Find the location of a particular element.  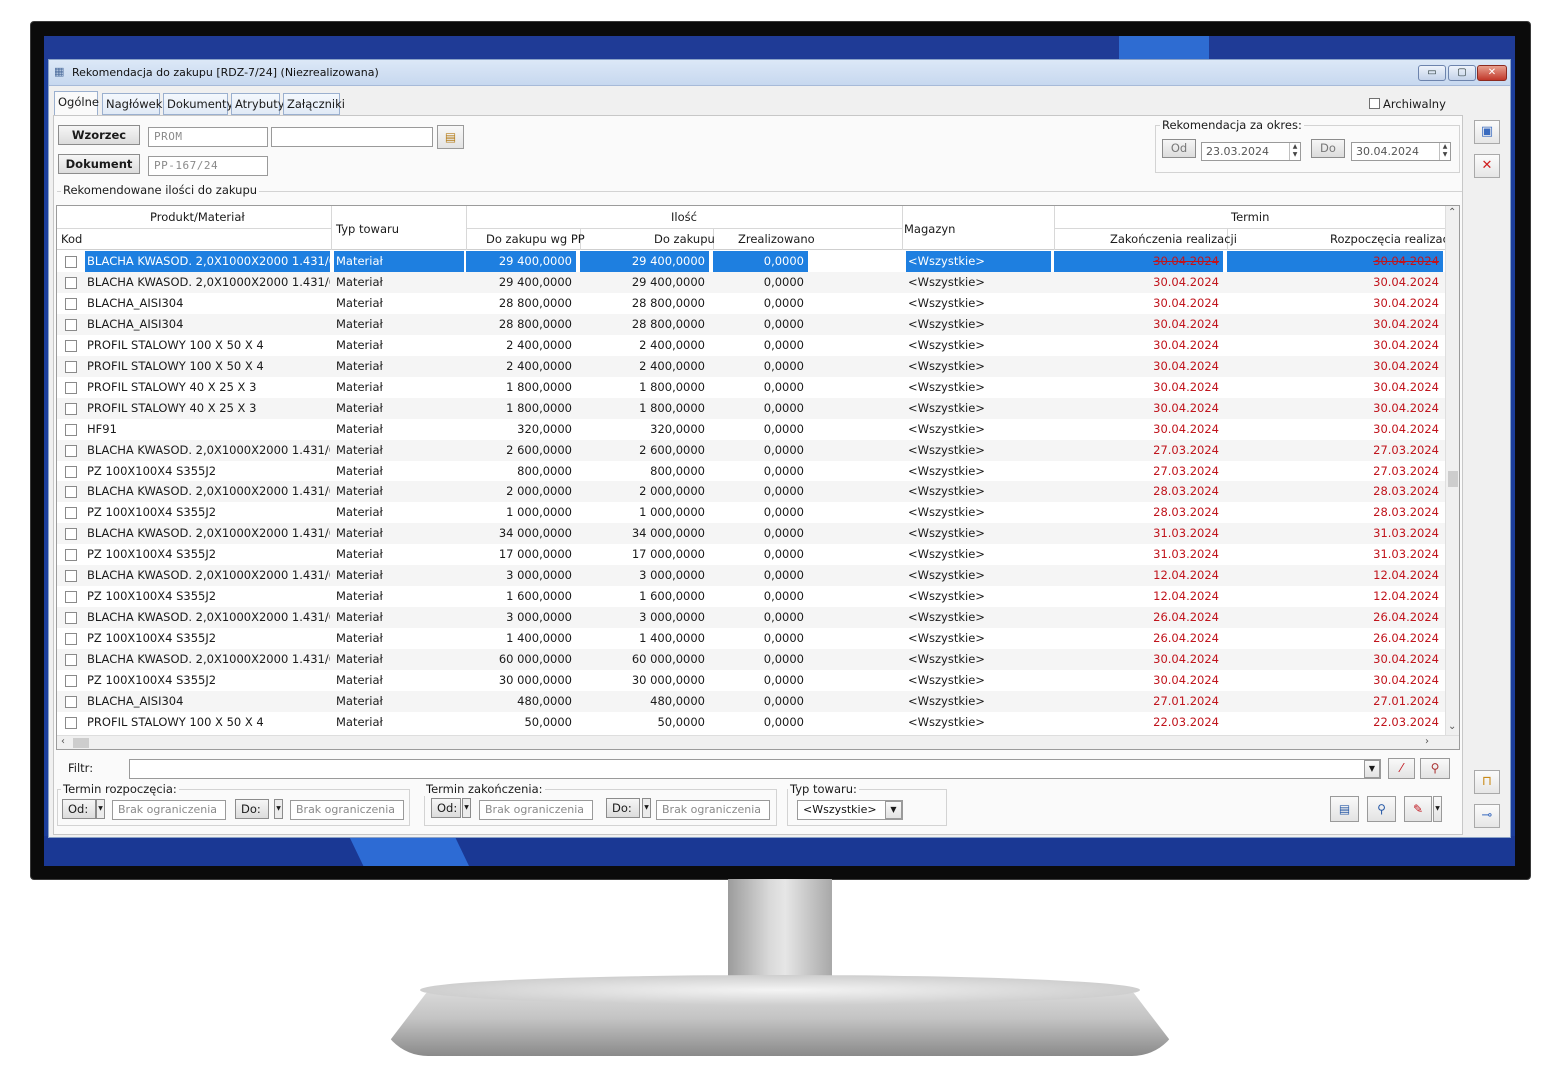

termin-zak-od-button: Od: is located at coordinates (446, 808).